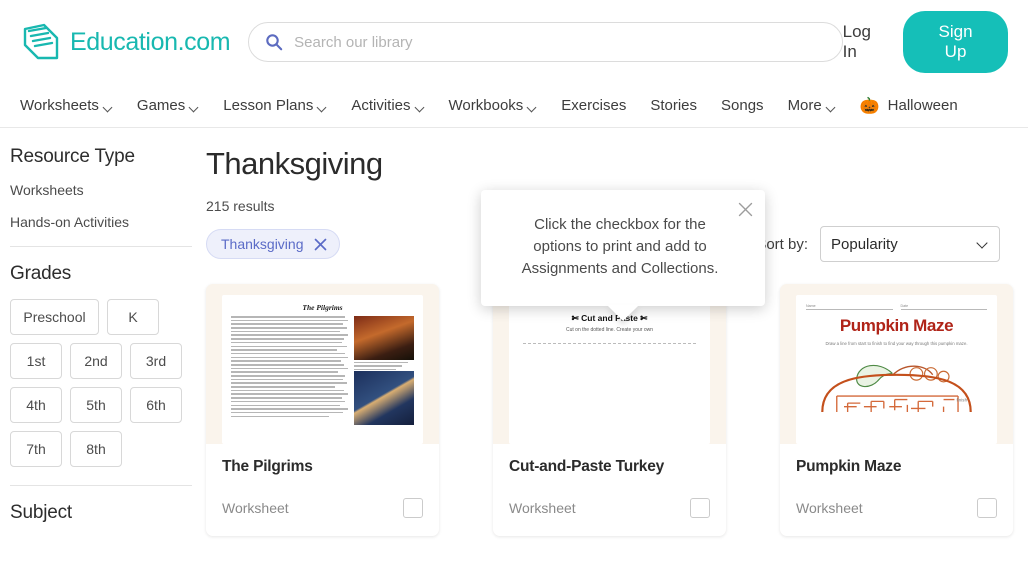 The image size is (1028, 578). I want to click on nav-item-songs: Songs, so click(742, 105).